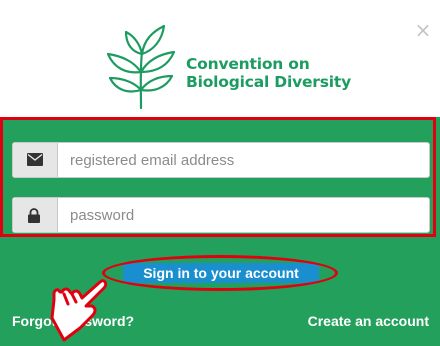  I want to click on pointing-hand-icon, so click(79, 310).